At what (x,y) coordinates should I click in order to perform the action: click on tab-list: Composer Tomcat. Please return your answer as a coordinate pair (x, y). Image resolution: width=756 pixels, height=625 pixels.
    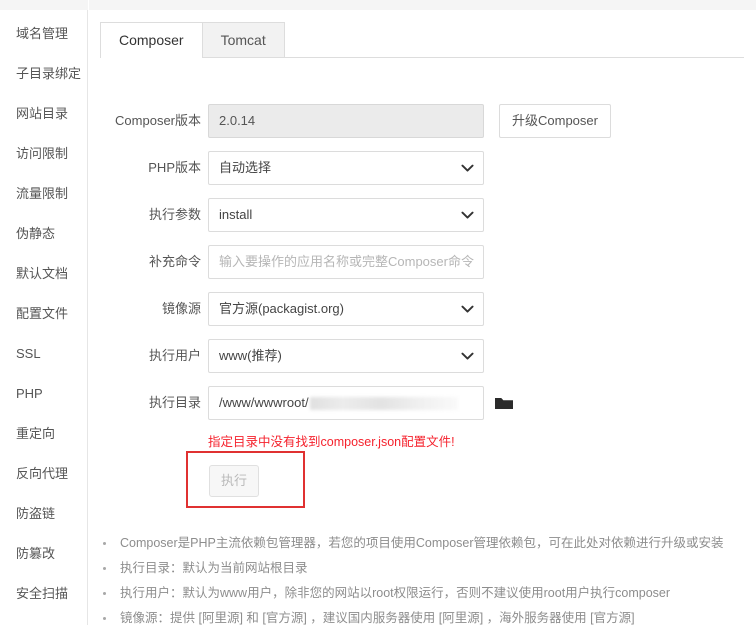
    Looking at the image, I should click on (192, 40).